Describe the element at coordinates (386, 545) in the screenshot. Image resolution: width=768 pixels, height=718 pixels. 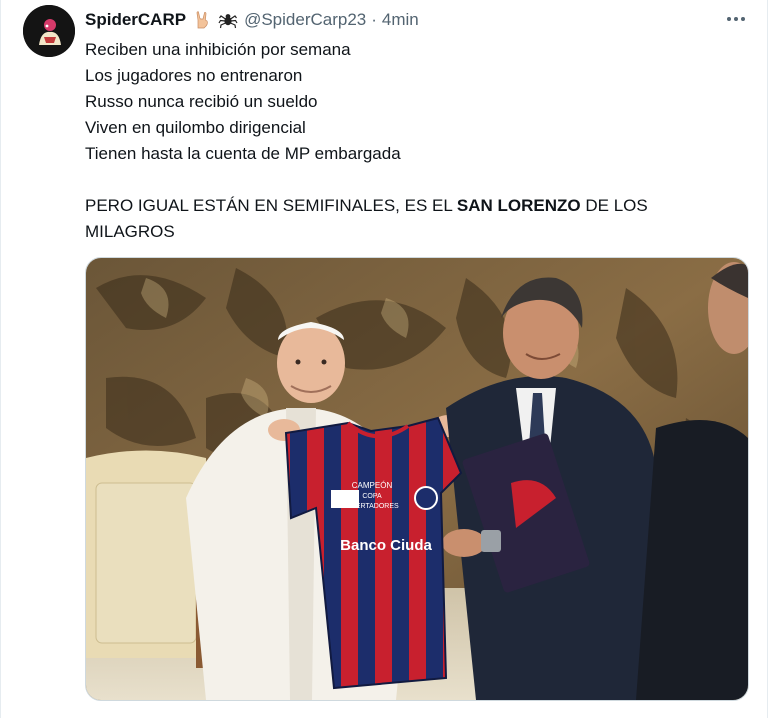
I see `jersey-sponsor: Banco Ciuda` at that location.